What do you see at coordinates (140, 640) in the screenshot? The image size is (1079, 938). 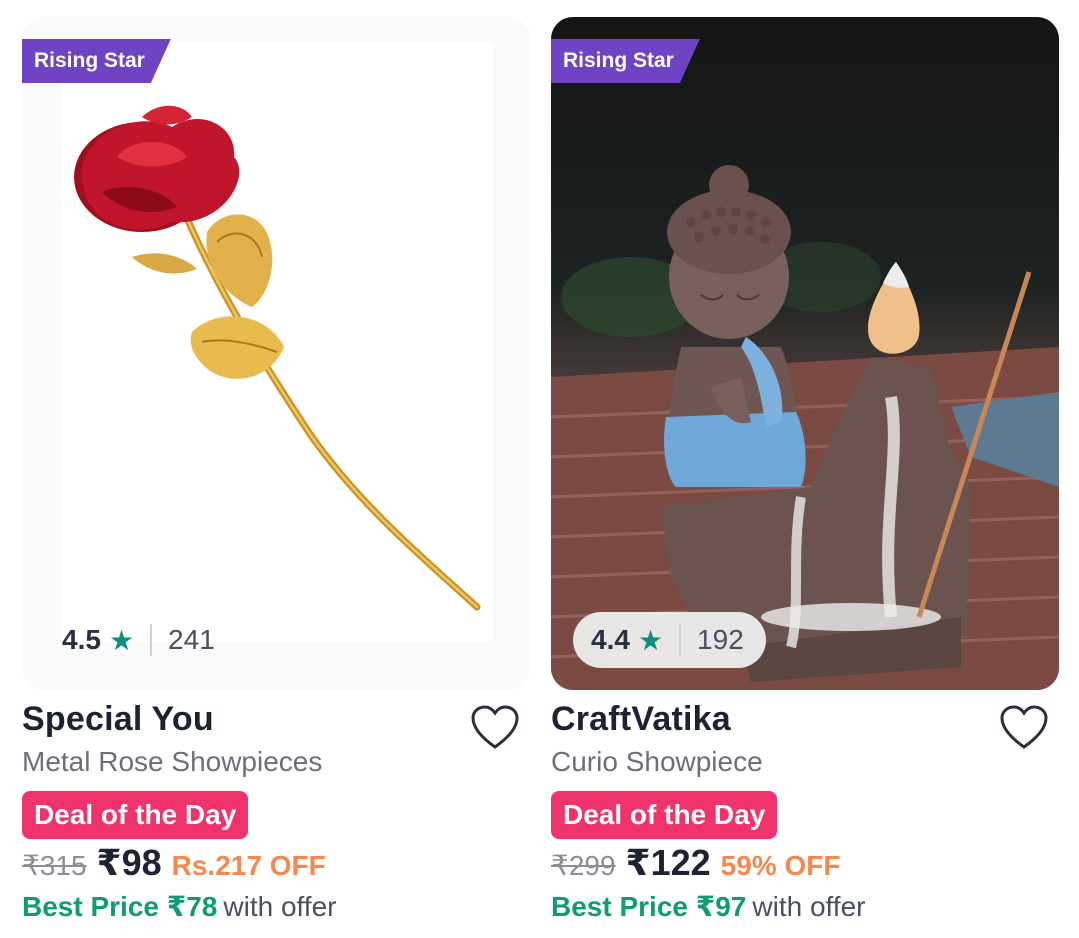 I see `rating-badge: 4.5 ★ 241` at bounding box center [140, 640].